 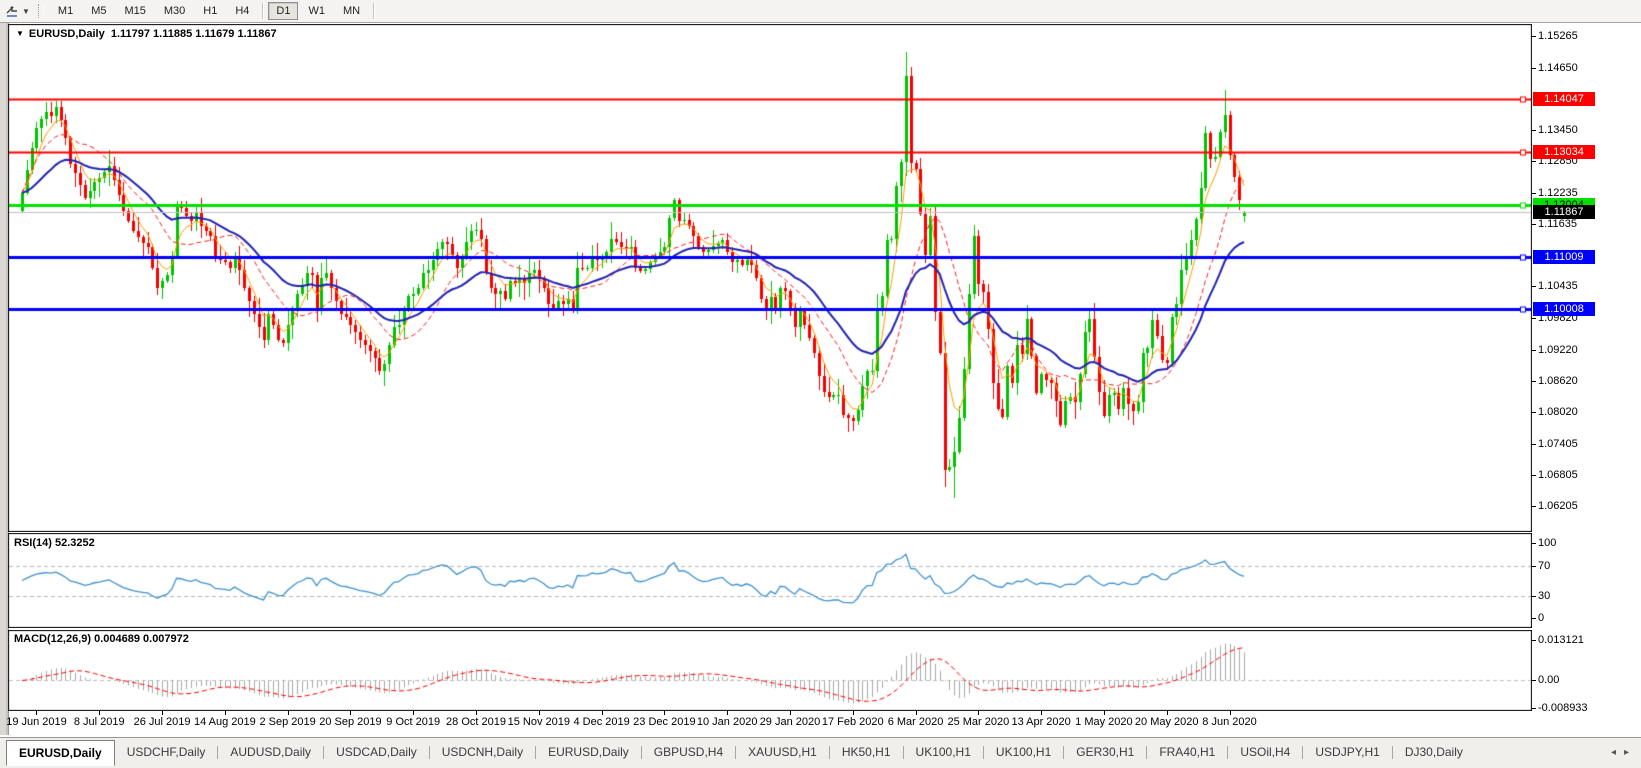 I want to click on chart-tab-usdcnh-daily: USDCNH,Daily, so click(x=482, y=752).